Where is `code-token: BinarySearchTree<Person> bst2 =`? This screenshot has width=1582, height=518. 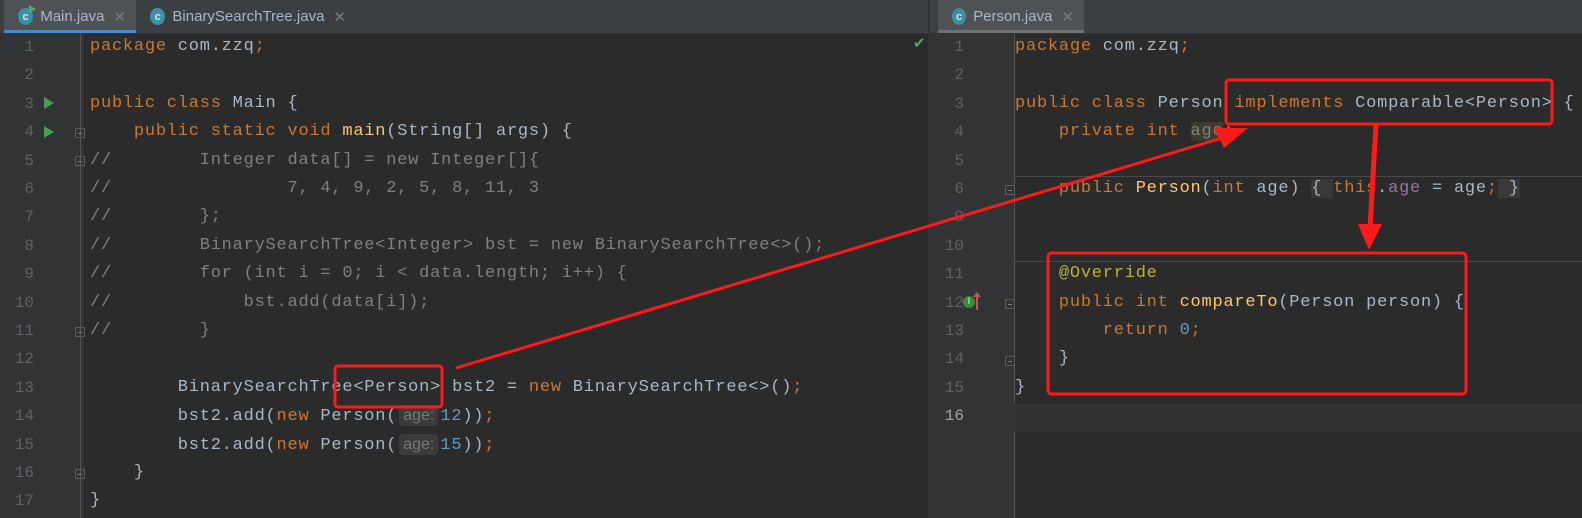
code-token: BinarySearchTree<Person> bst2 = is located at coordinates (309, 387).